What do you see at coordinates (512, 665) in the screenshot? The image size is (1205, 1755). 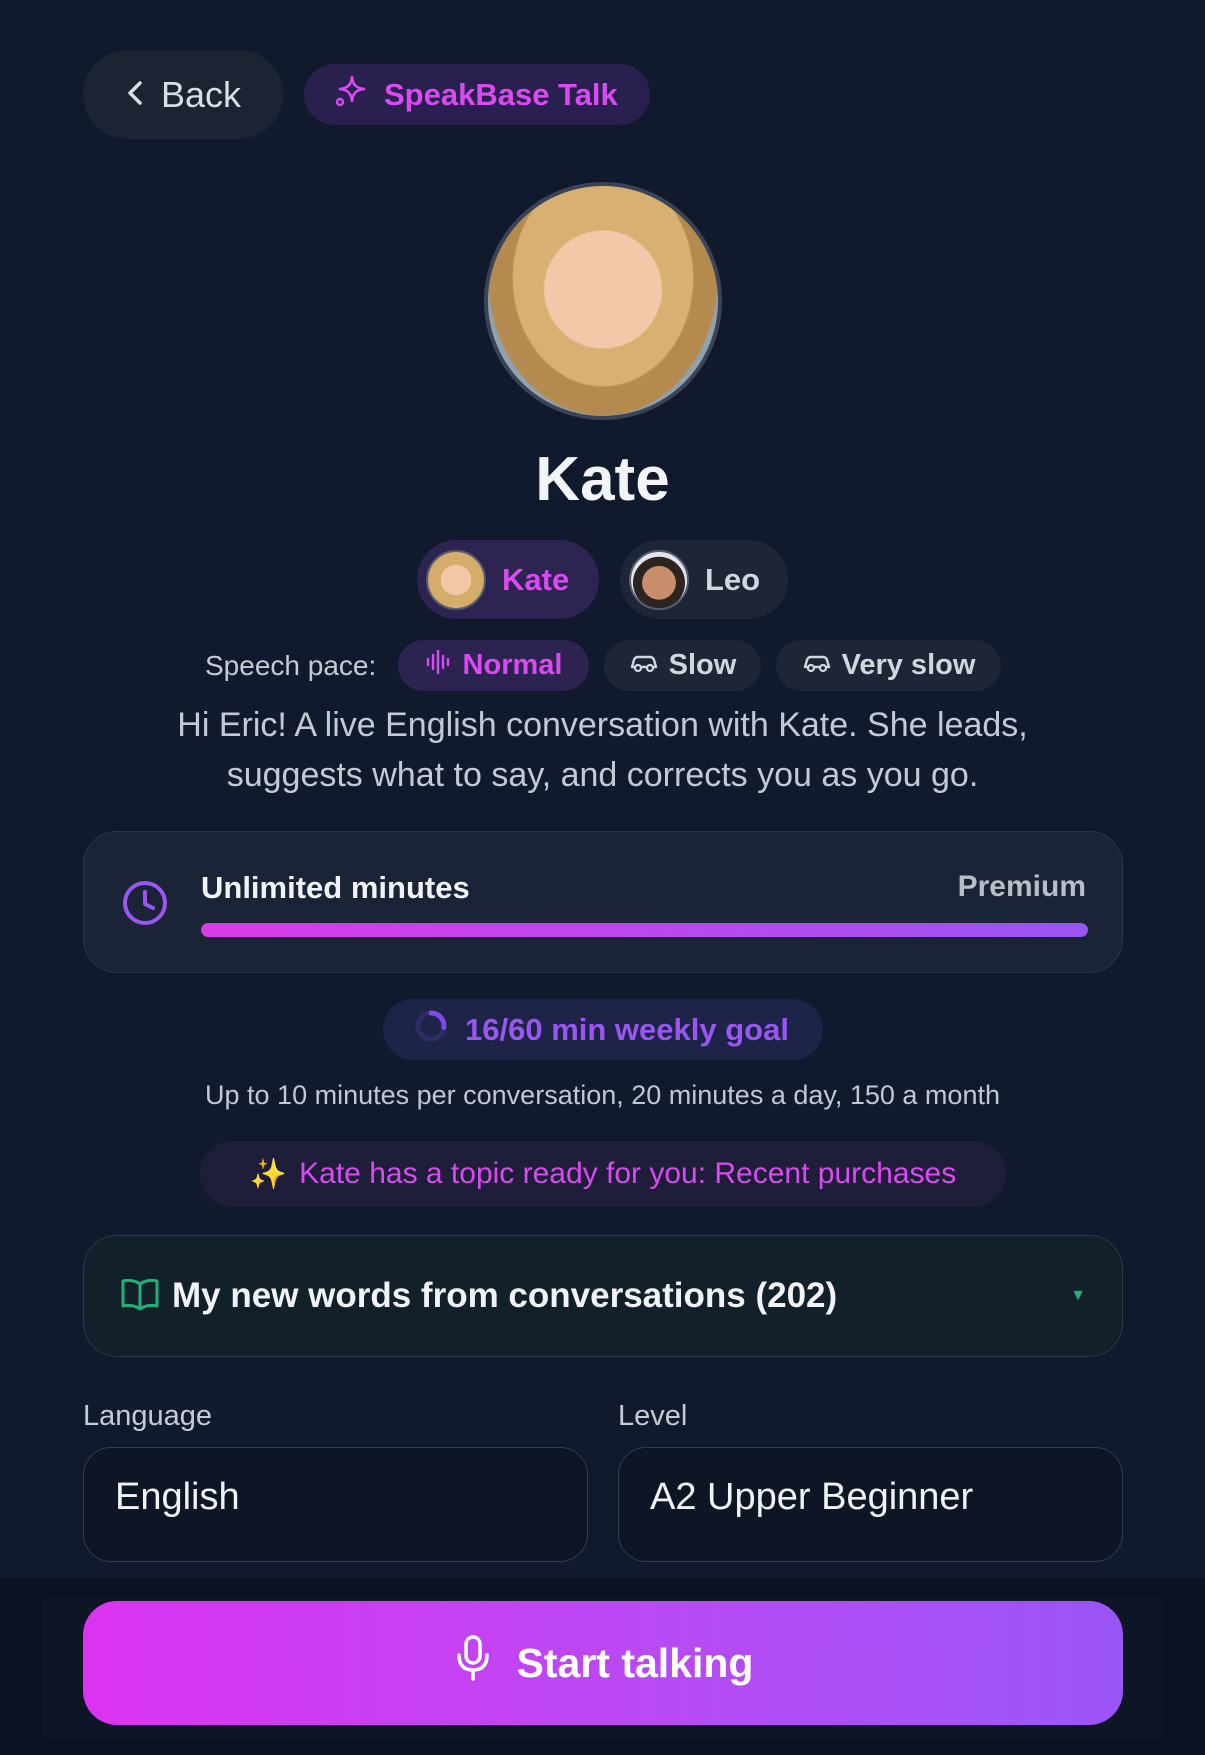 I see `pace-label: Normal` at bounding box center [512, 665].